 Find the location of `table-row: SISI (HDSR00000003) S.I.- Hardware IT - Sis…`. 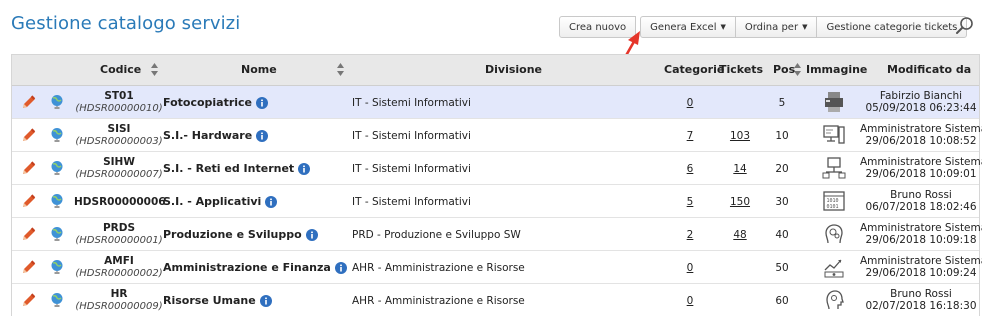

table-row: SISI (HDSR00000003) S.I.- Hardware IT - Sis… is located at coordinates (497, 135).